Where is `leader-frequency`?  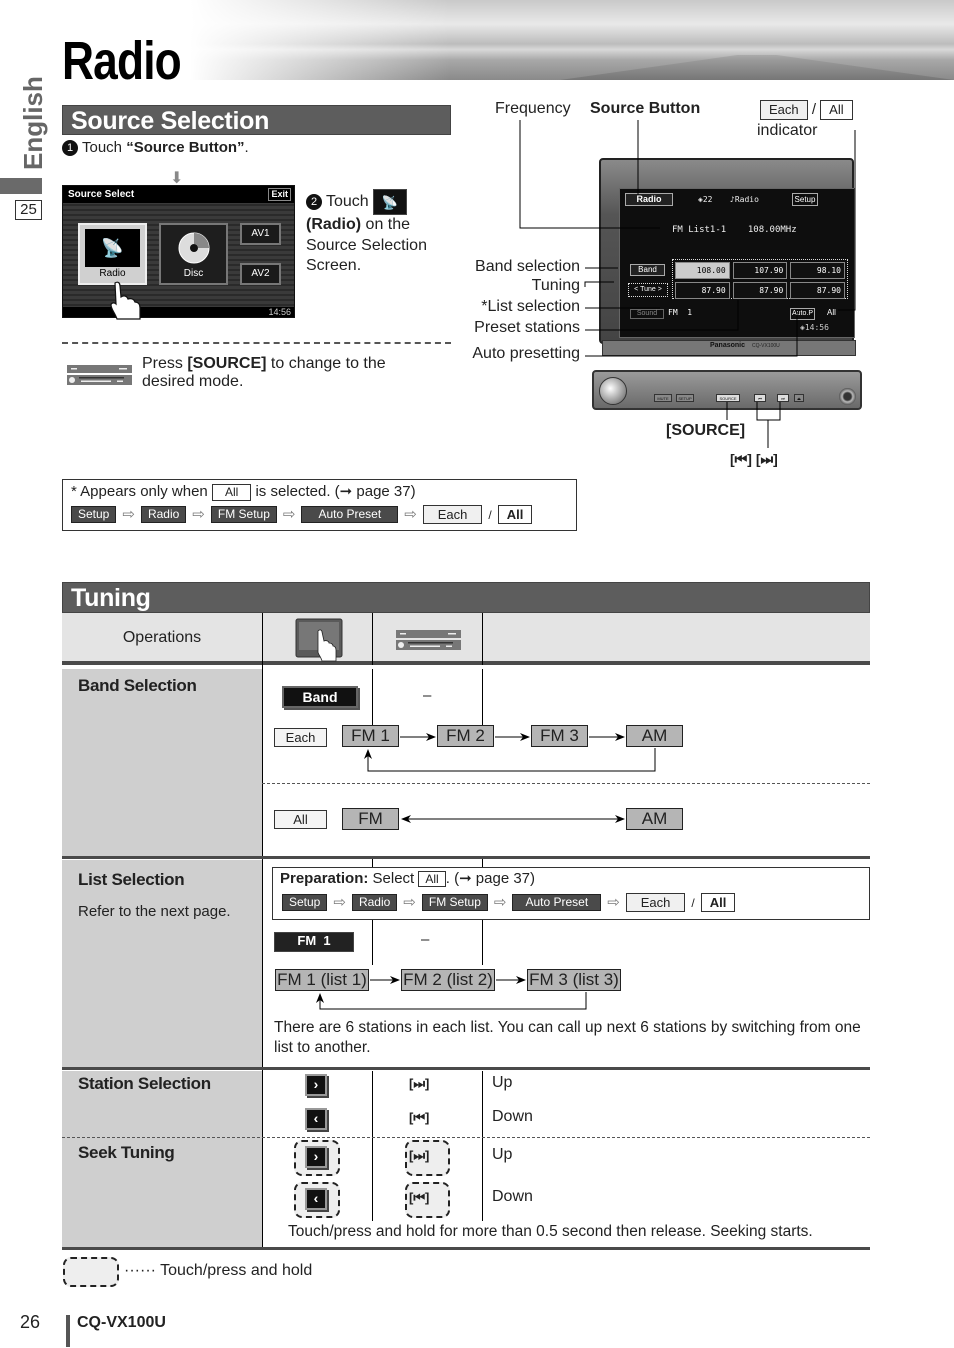
leader-frequency is located at coordinates (589, 174).